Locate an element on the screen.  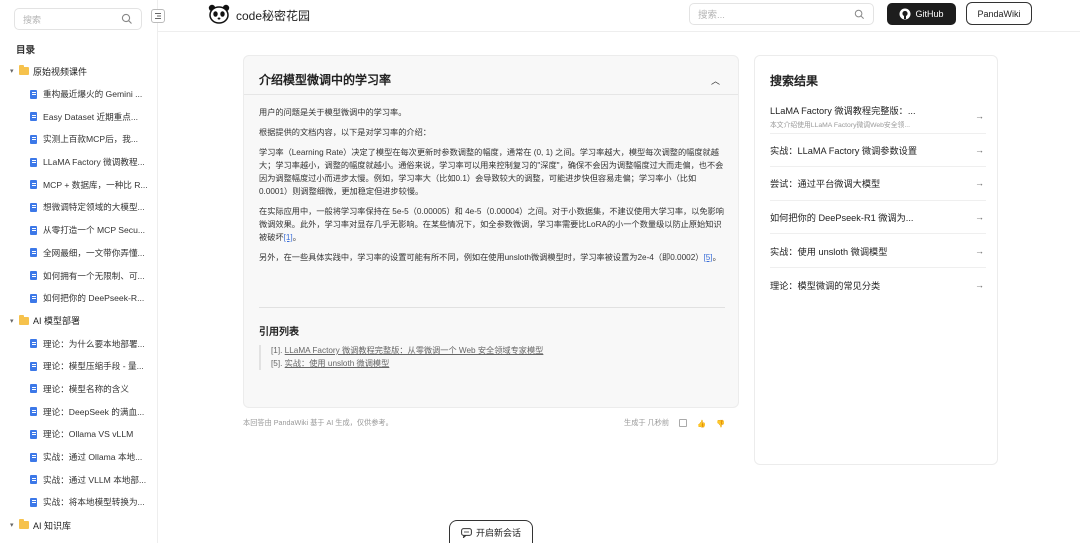
divider is located at coordinates (492, 307).